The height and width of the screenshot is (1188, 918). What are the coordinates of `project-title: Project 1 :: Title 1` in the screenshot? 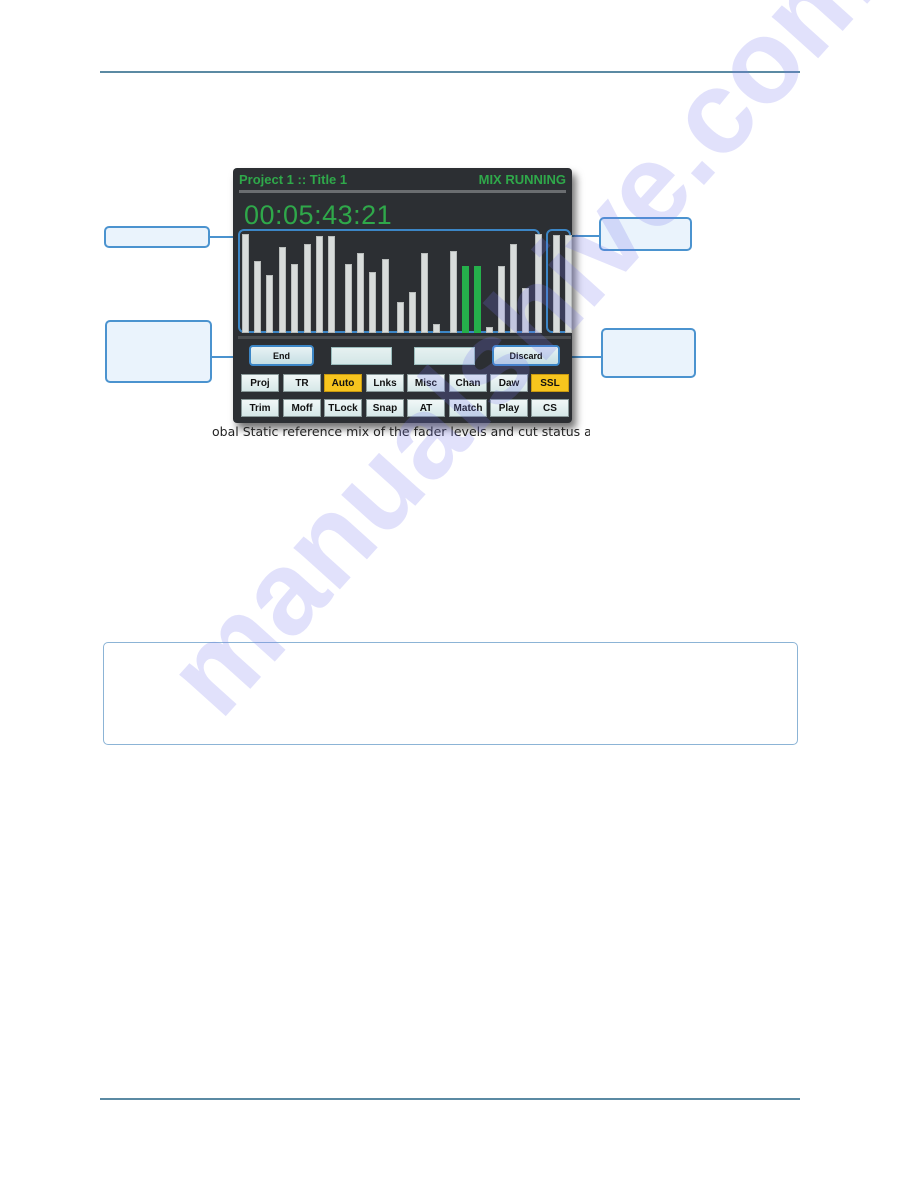 It's located at (293, 179).